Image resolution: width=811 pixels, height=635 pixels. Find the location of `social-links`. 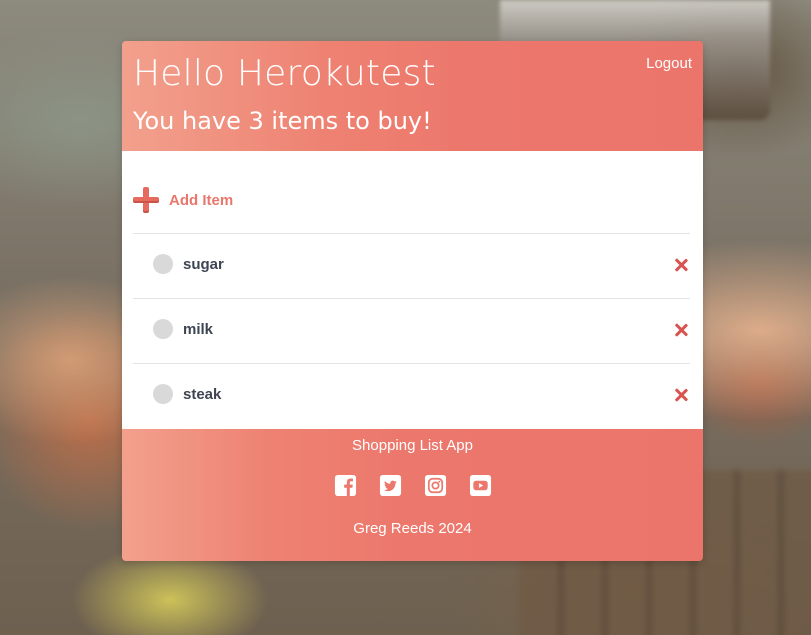

social-links is located at coordinates (412, 485).